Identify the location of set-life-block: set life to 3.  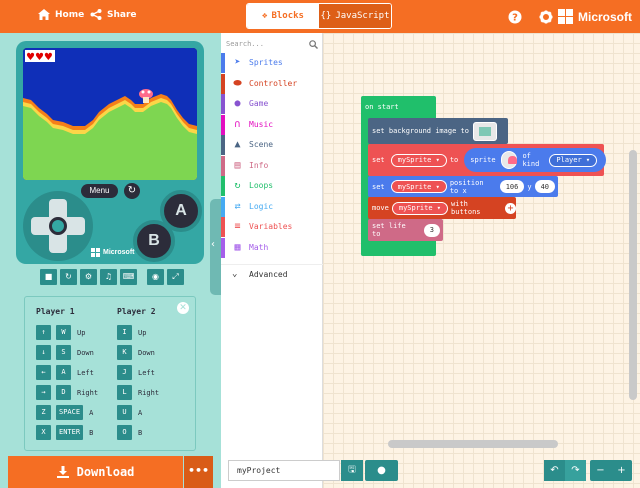
(405, 230).